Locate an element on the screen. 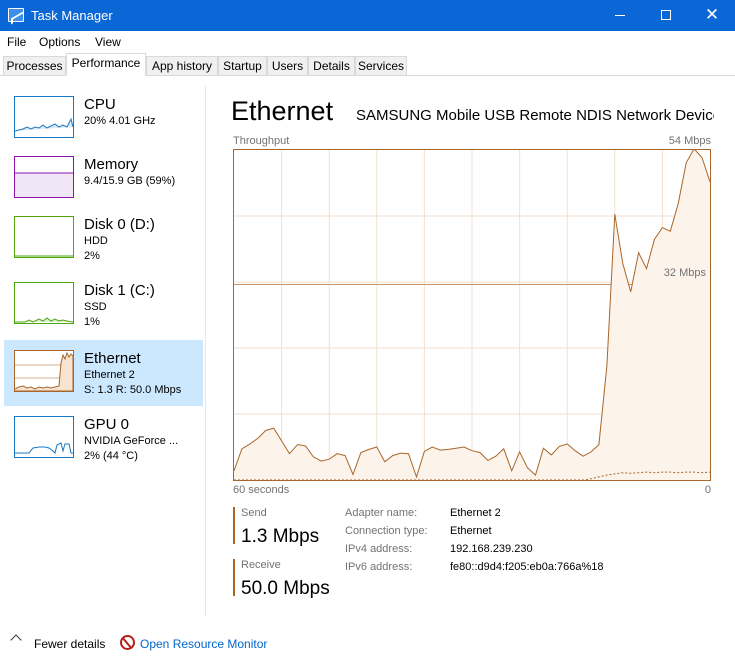  close-icon: ✕ is located at coordinates (712, 15).